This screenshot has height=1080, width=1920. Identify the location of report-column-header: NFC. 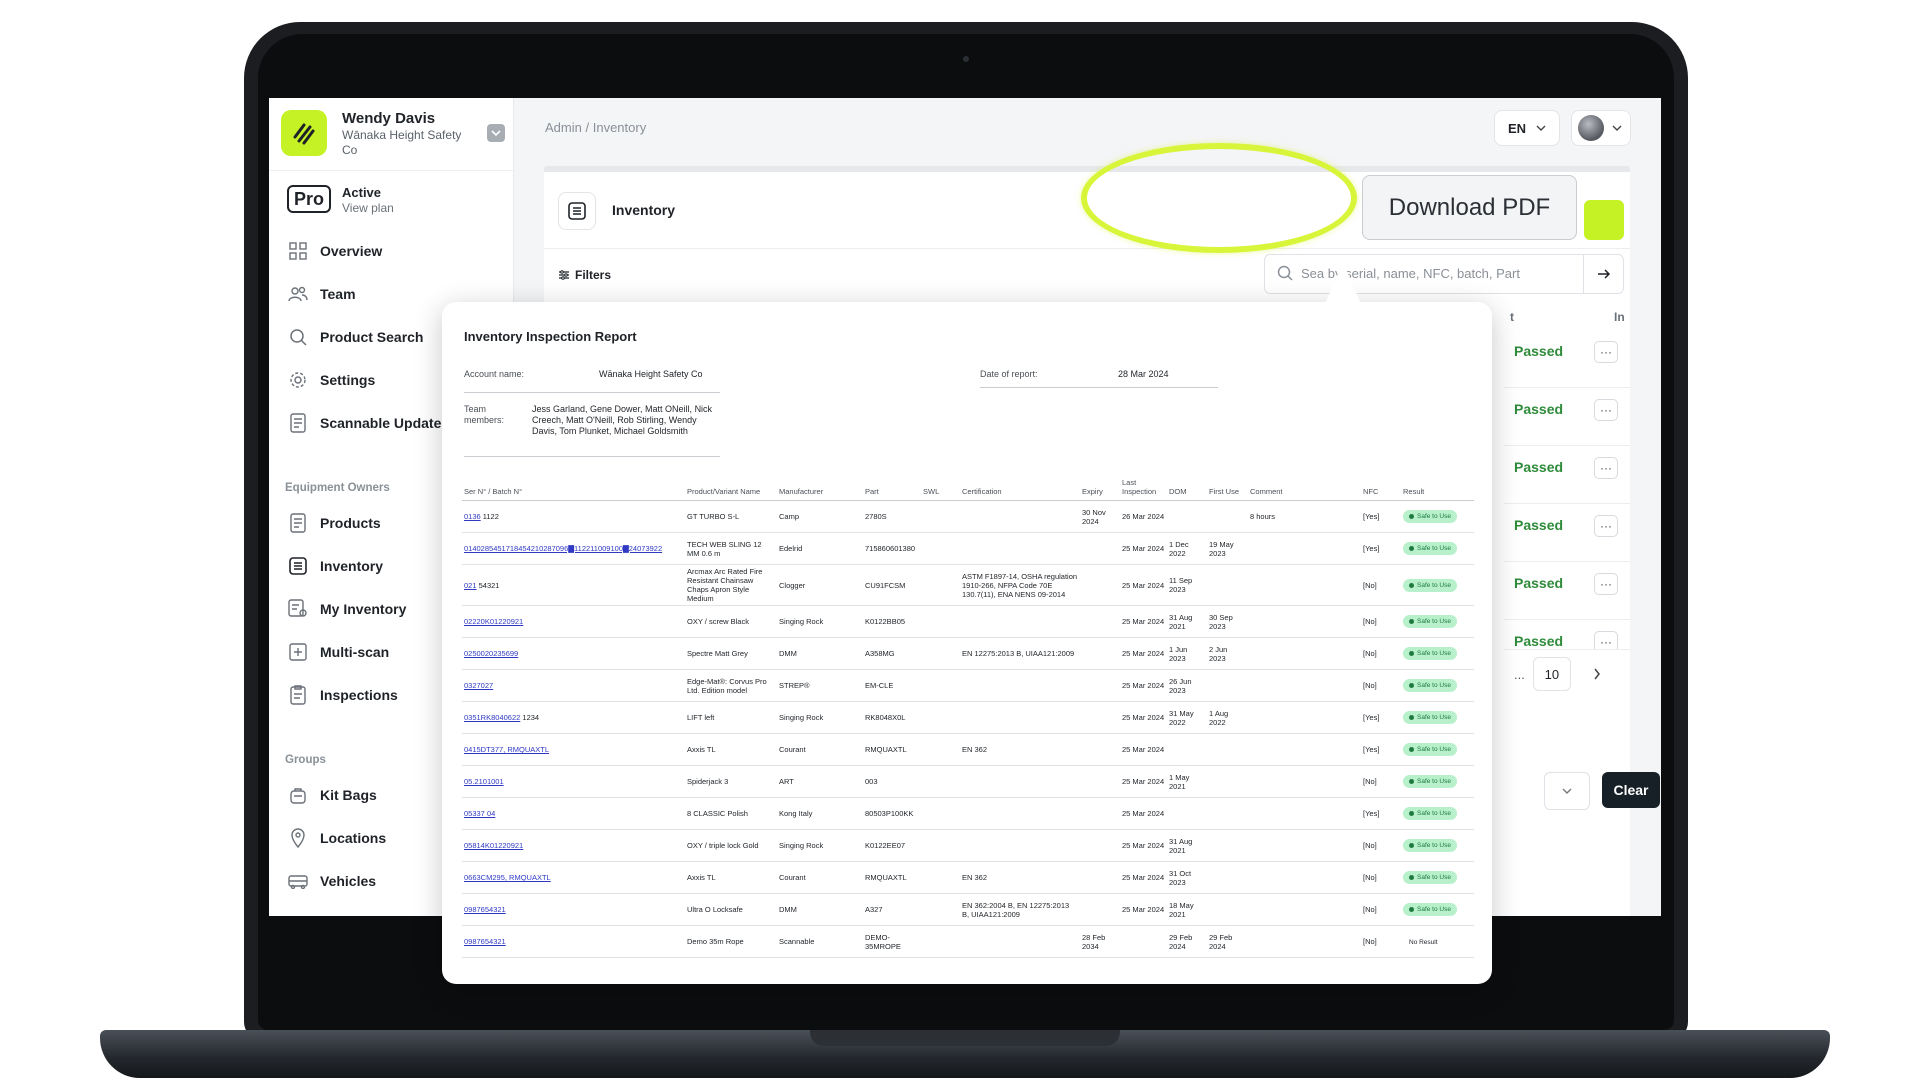
(1381, 489).